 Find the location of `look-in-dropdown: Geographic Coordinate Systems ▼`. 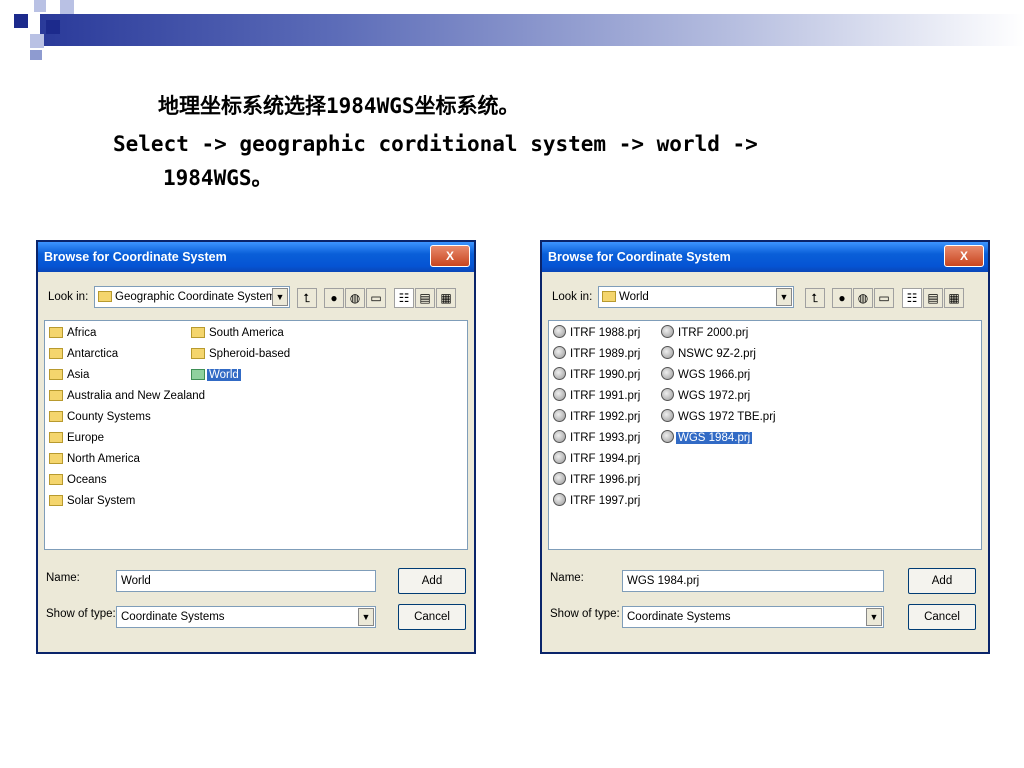

look-in-dropdown: Geographic Coordinate Systems ▼ is located at coordinates (192, 297).